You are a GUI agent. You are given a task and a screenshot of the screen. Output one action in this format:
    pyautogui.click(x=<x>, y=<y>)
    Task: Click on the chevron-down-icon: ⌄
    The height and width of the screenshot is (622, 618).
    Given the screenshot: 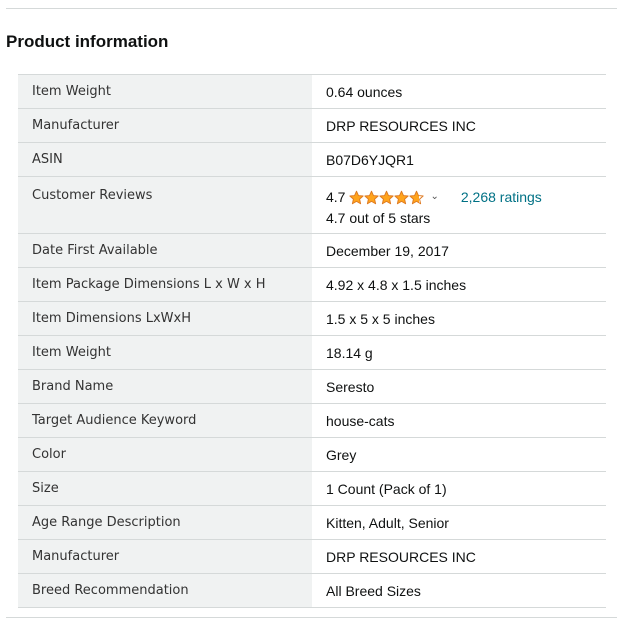 What is the action you would take?
    pyautogui.click(x=434, y=196)
    